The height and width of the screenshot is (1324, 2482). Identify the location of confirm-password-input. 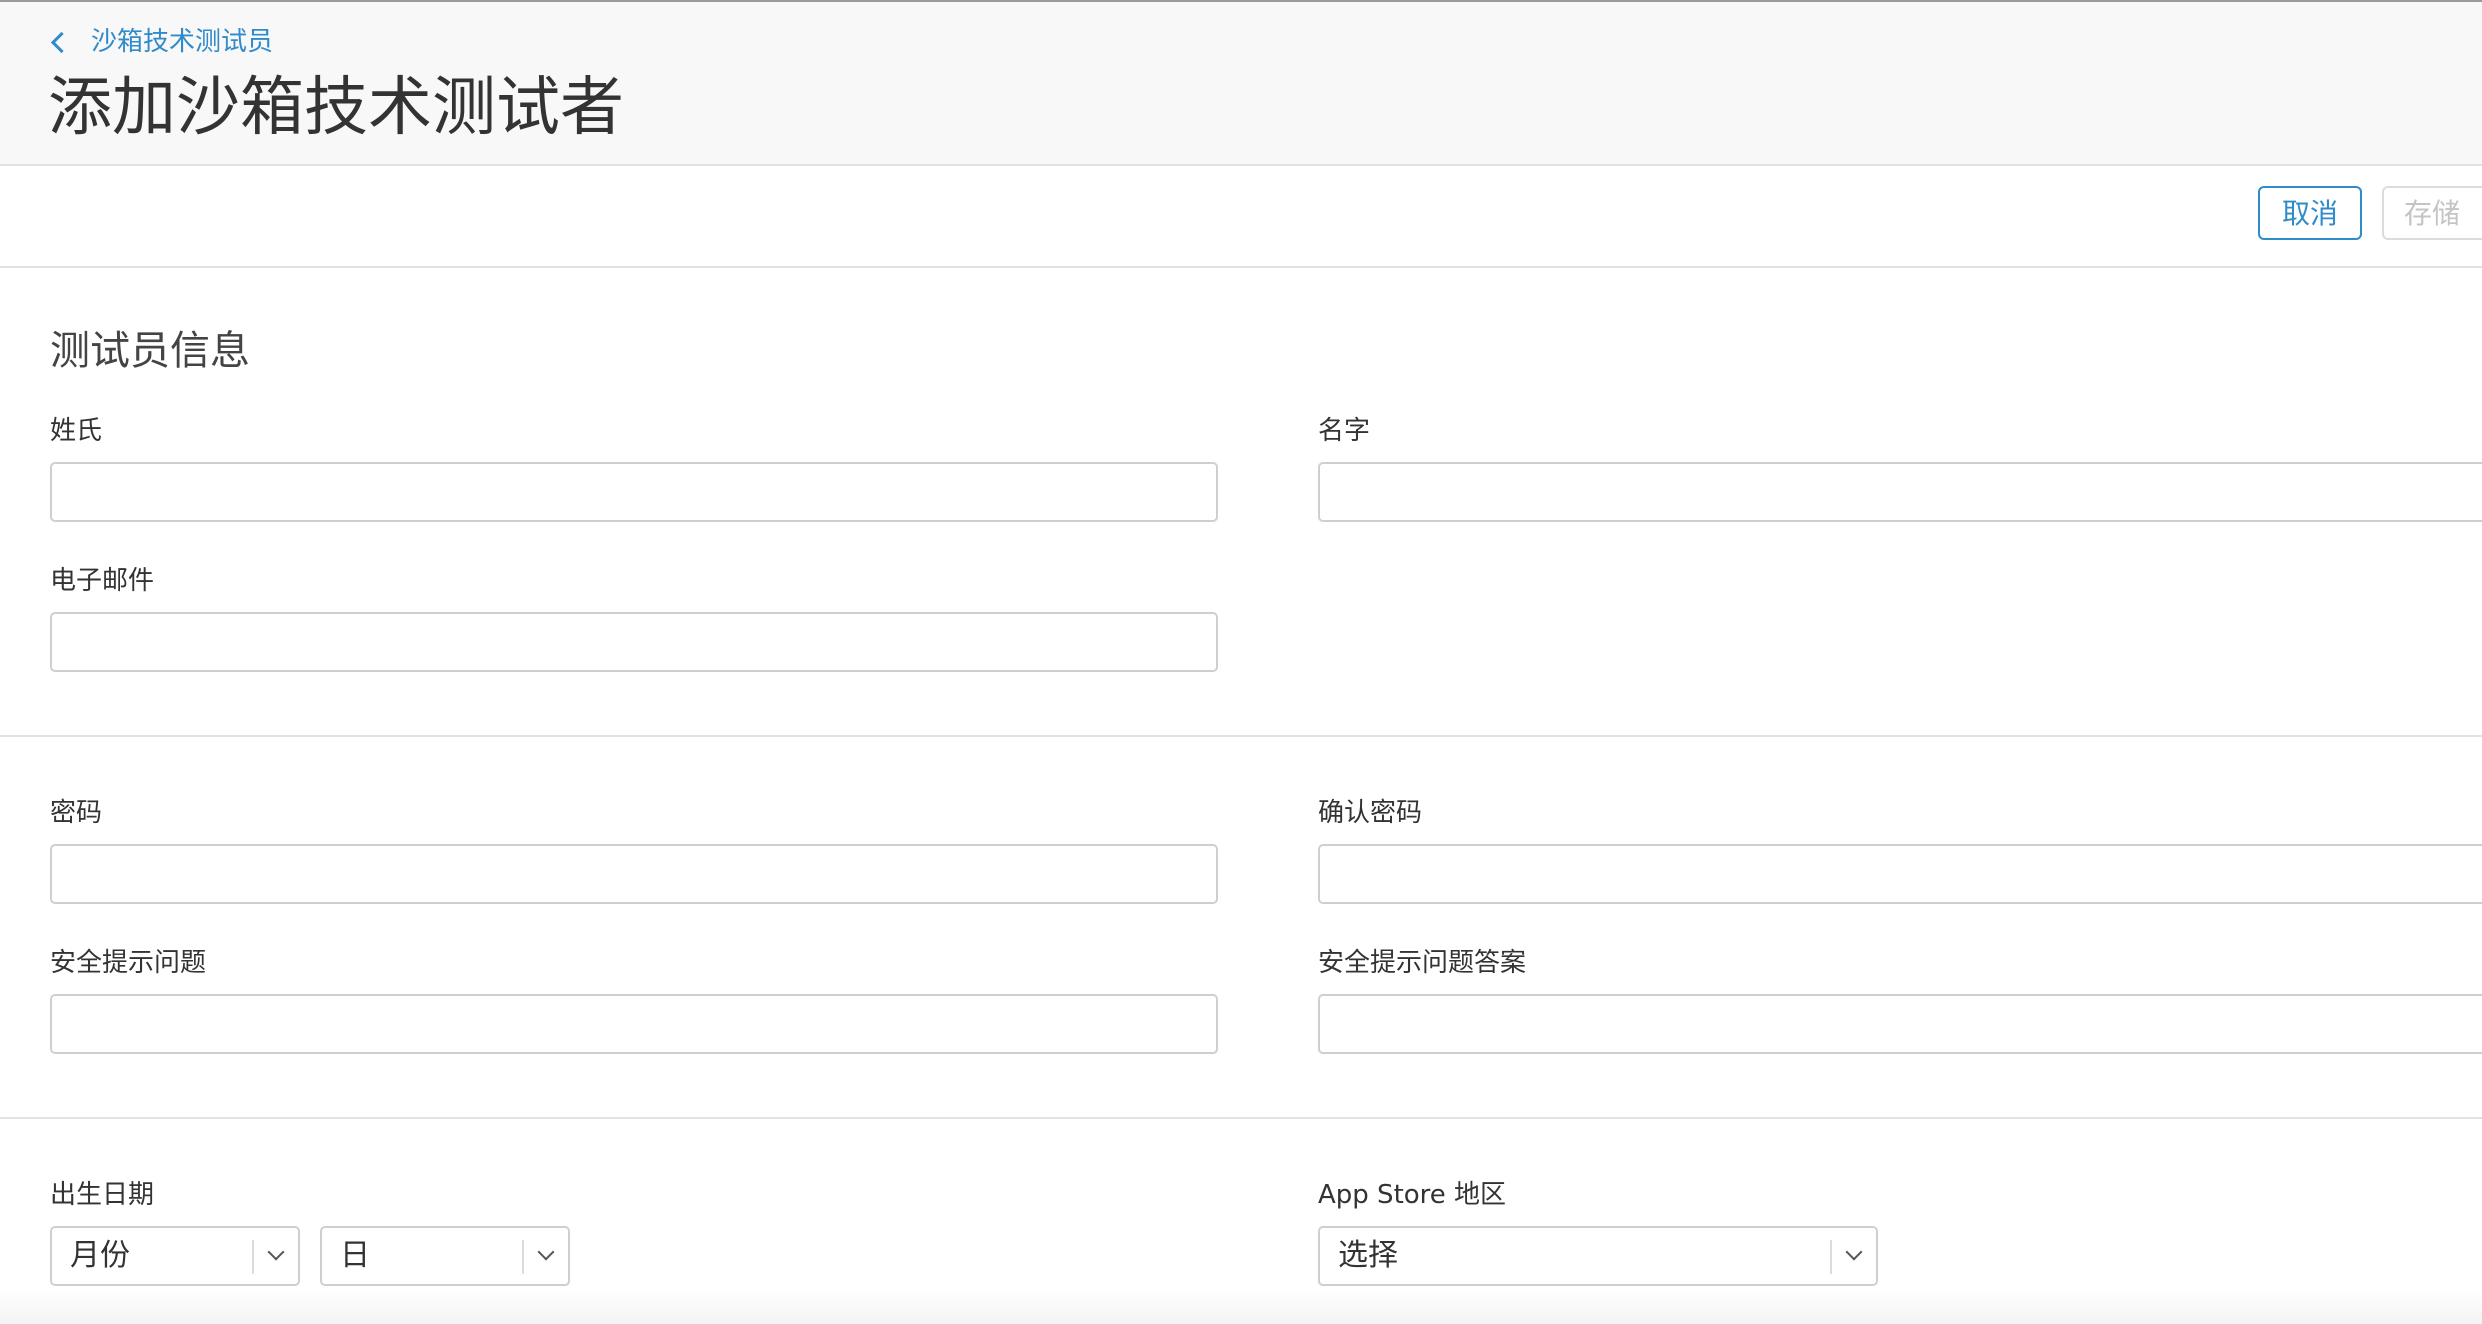
(1900, 874).